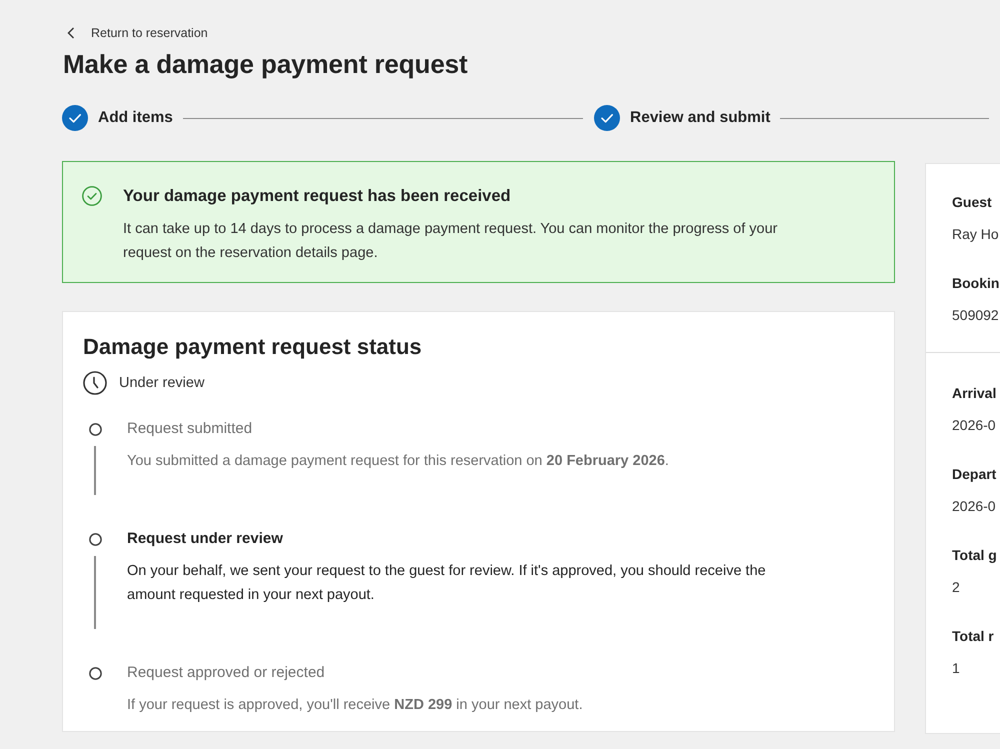 This screenshot has width=1000, height=749. Describe the element at coordinates (451, 241) in the screenshot. I see `banner-message: It can take up to 14 days to process a damage payment request. You can monitor the progress of your request on the reservation details page.` at that location.